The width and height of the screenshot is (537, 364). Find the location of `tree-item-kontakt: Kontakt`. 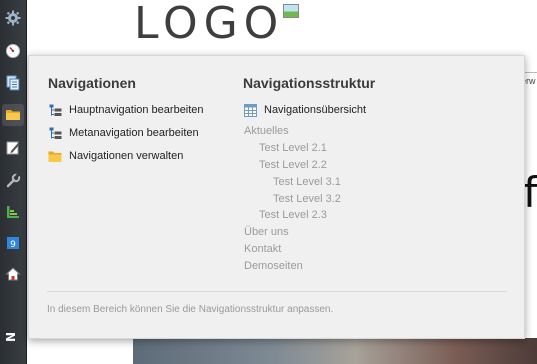

tree-item-kontakt: Kontakt is located at coordinates (262, 249).